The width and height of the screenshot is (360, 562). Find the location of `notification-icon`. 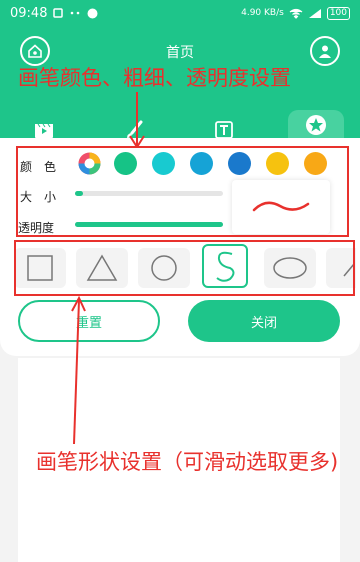

notification-icon is located at coordinates (58, 13).